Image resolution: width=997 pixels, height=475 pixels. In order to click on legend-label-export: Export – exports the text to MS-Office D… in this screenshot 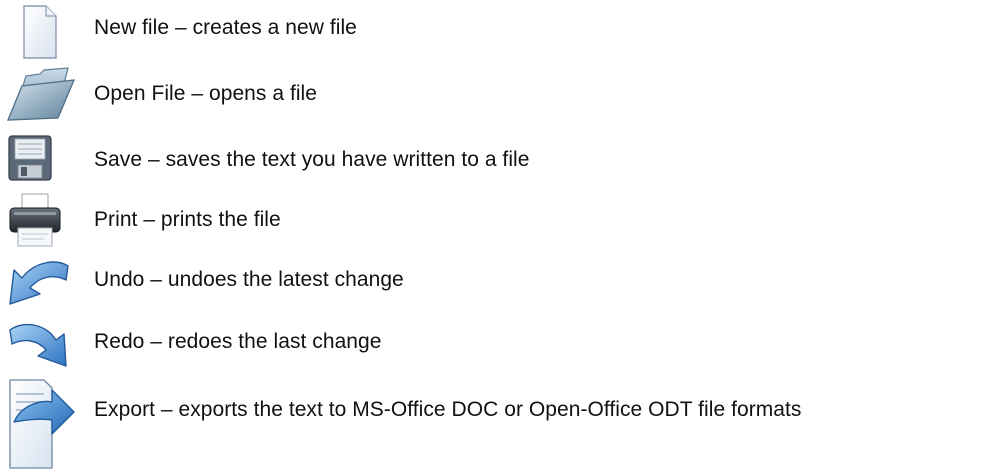, I will do `click(448, 409)`.